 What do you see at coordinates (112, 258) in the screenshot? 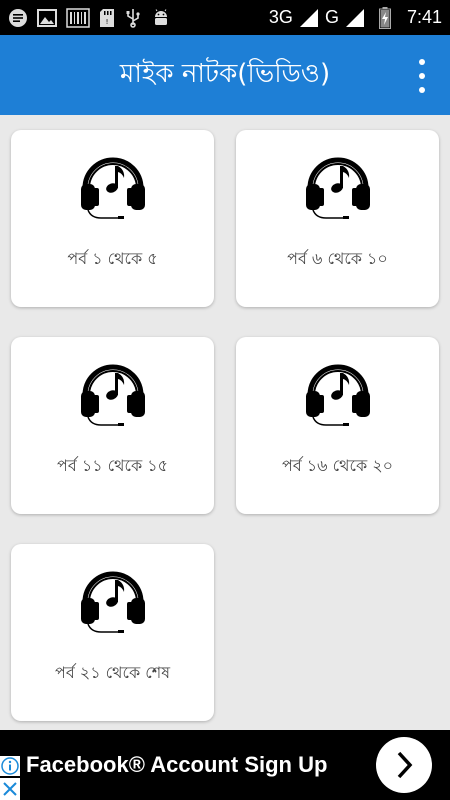
I see `episode-card-label: পর্ব ১ থেকে ৫` at bounding box center [112, 258].